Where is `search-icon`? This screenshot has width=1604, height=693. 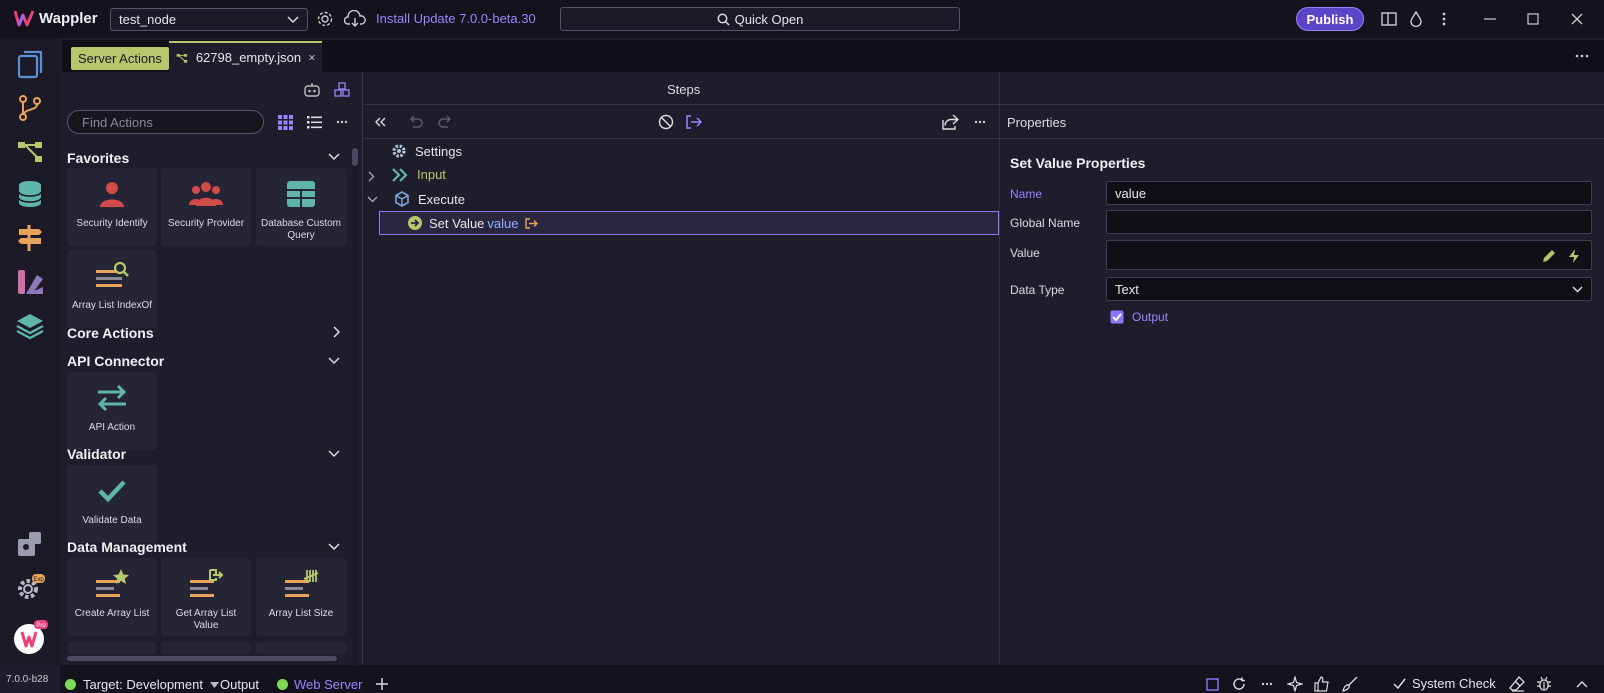
search-icon is located at coordinates (723, 19).